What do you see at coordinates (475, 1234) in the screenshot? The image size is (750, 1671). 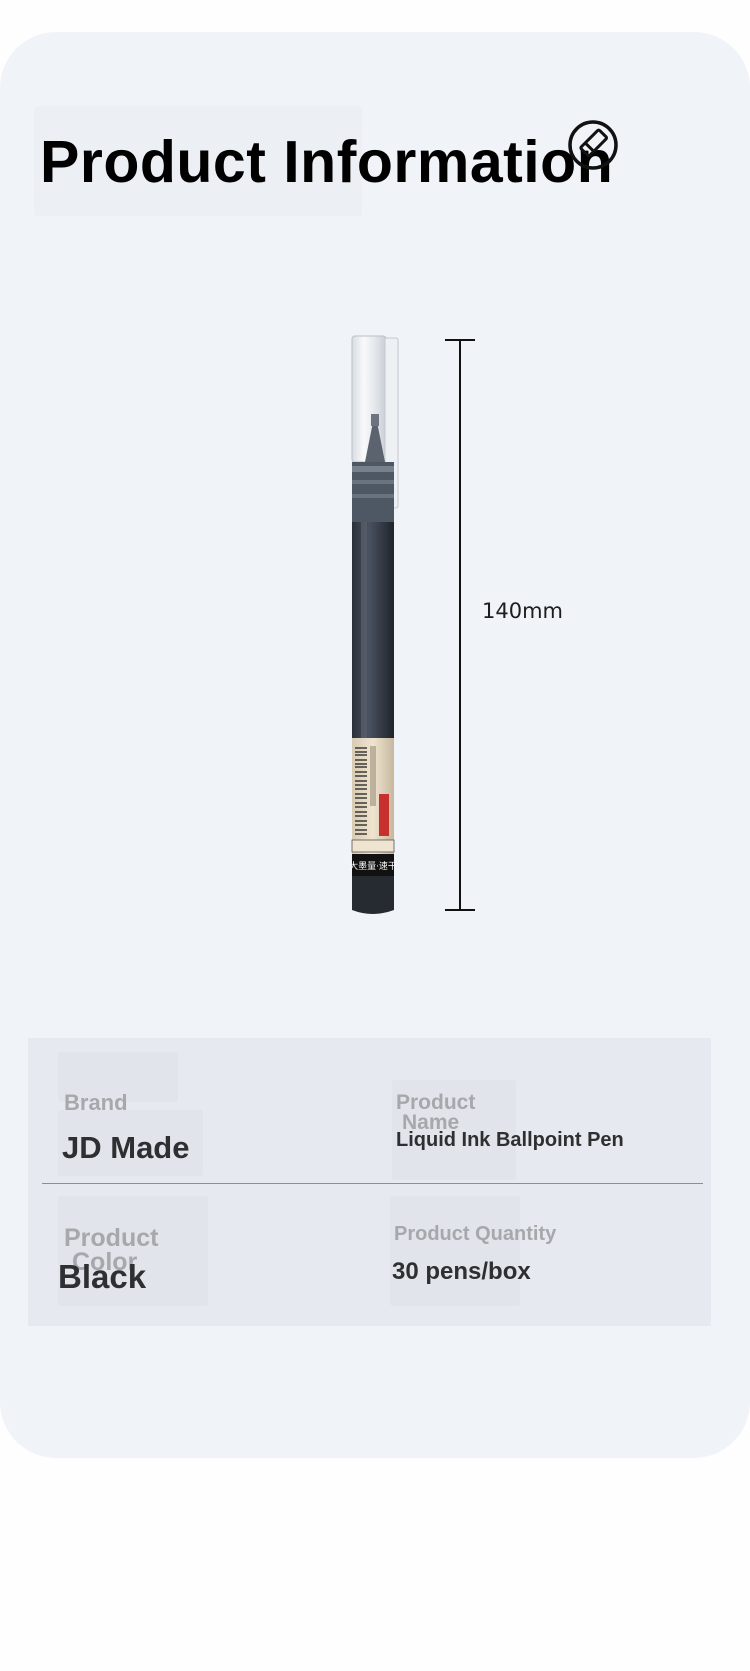 I see `product-quantity-label: Product Quantity` at bounding box center [475, 1234].